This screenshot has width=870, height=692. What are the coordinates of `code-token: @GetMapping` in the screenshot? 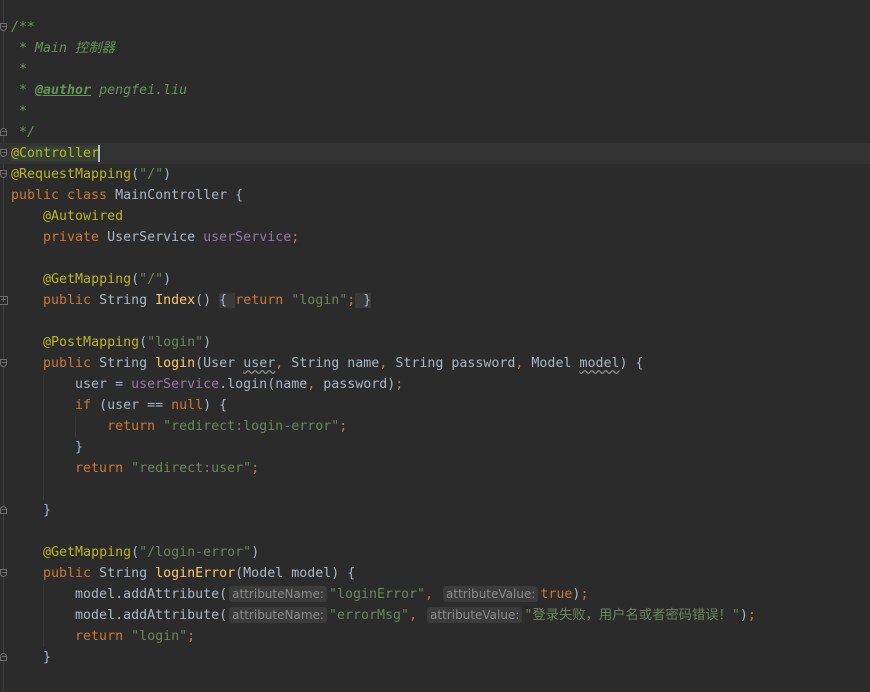 It's located at (87, 552).